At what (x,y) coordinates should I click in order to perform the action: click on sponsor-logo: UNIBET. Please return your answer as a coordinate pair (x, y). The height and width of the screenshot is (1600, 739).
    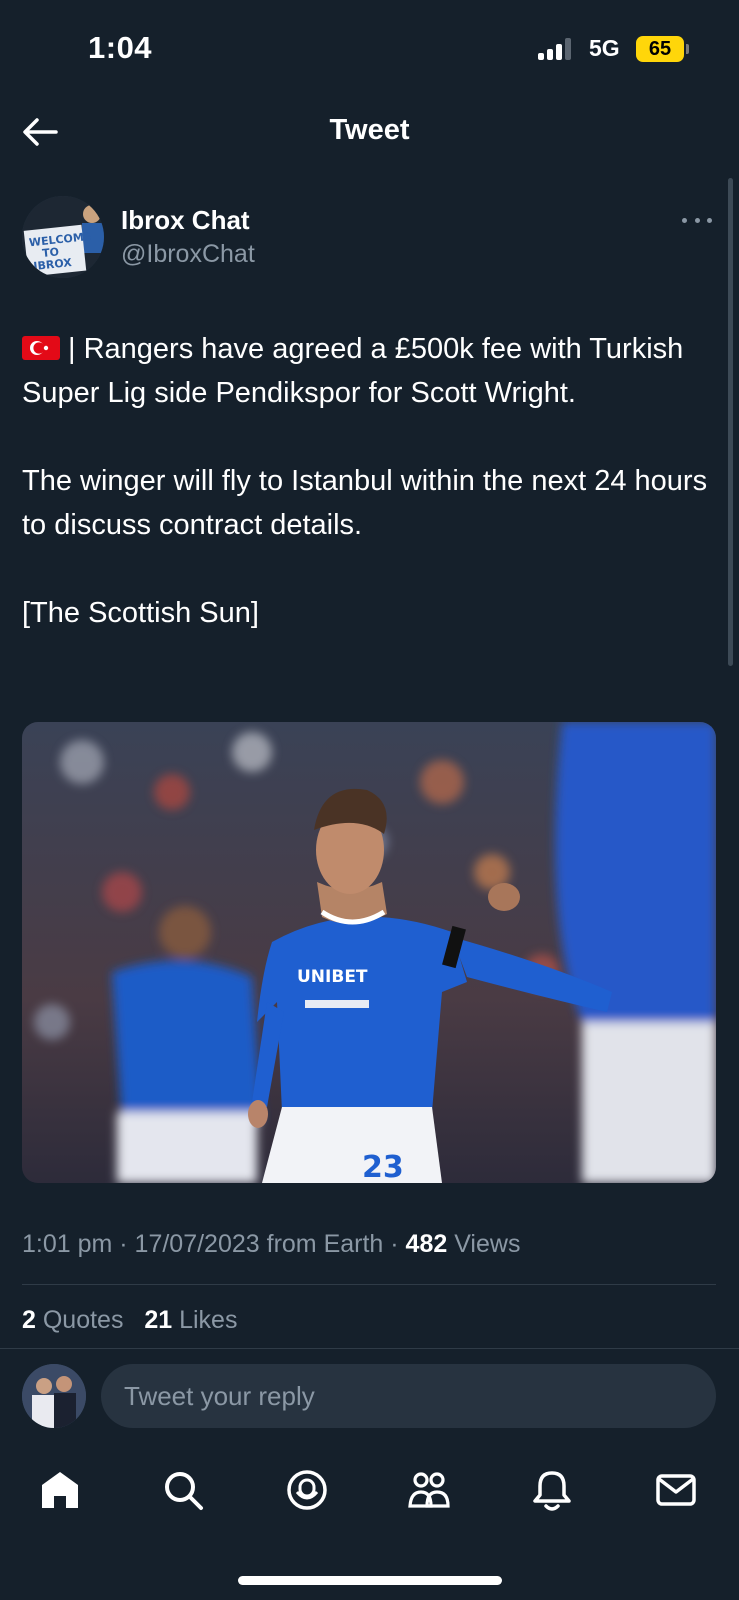
    Looking at the image, I should click on (332, 977).